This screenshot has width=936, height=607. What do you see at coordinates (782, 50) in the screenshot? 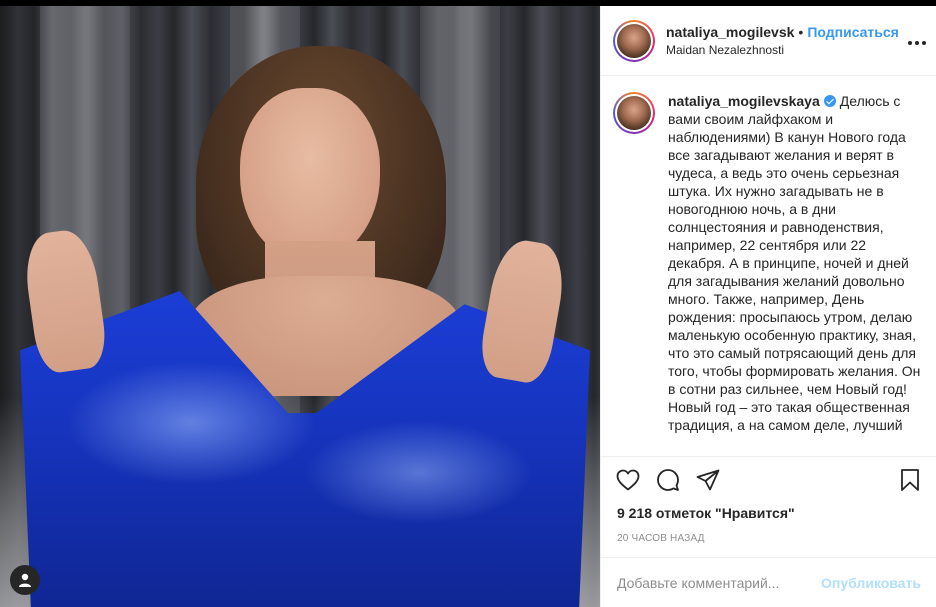
I see `location-link: Maidan Nezalezhnosti` at bounding box center [782, 50].